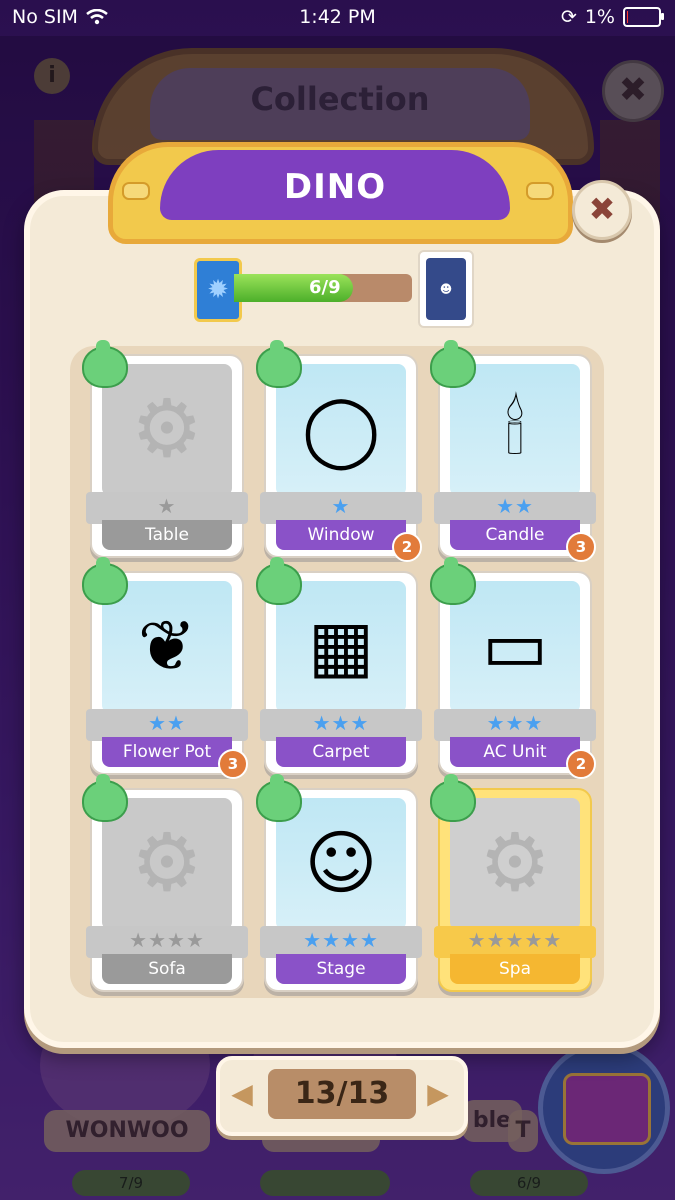  What do you see at coordinates (242, 1094) in the screenshot?
I see `prev-page-button: ◀` at bounding box center [242, 1094].